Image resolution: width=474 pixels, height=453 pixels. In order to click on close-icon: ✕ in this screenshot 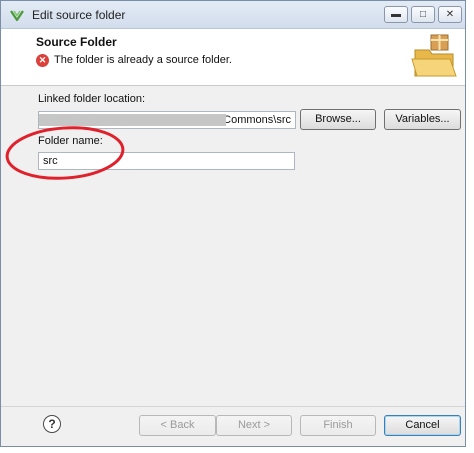, I will do `click(450, 14)`.